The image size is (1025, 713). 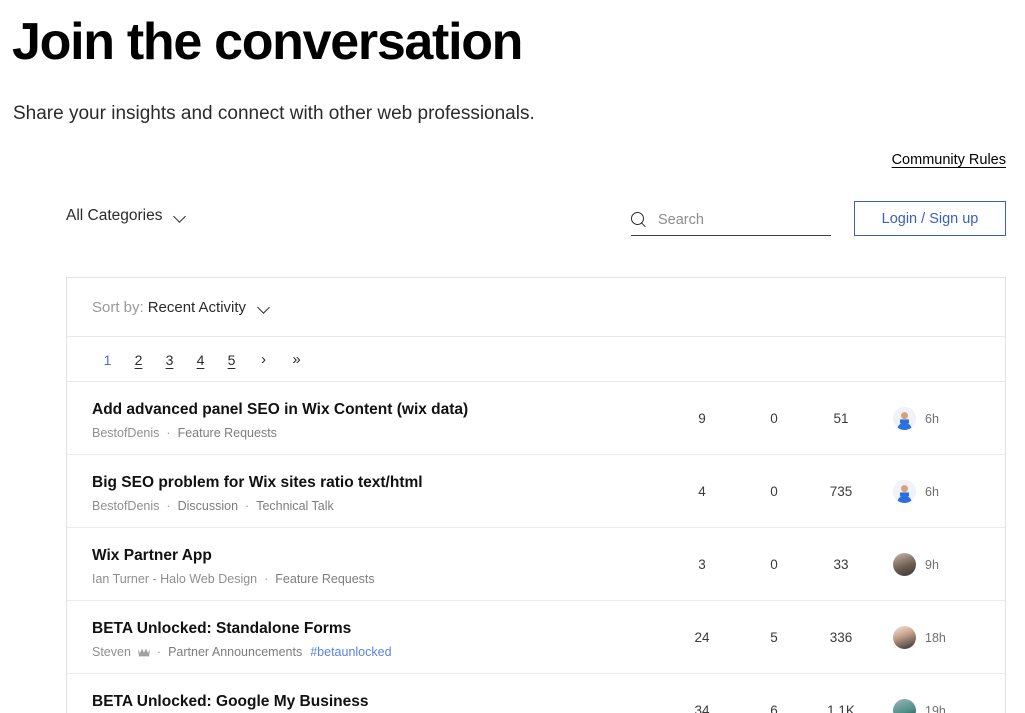 What do you see at coordinates (536, 359) in the screenshot?
I see `table-header-row: 1 2 3 4 5 › » Recent Activity` at bounding box center [536, 359].